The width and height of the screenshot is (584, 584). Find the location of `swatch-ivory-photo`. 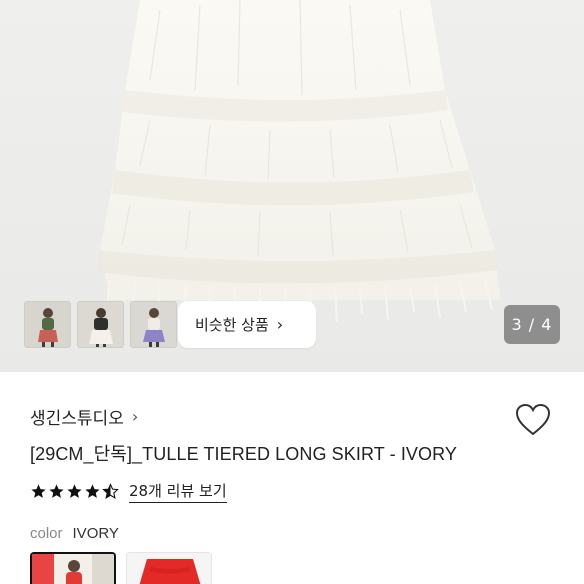

swatch-ivory-photo is located at coordinates (73, 569).